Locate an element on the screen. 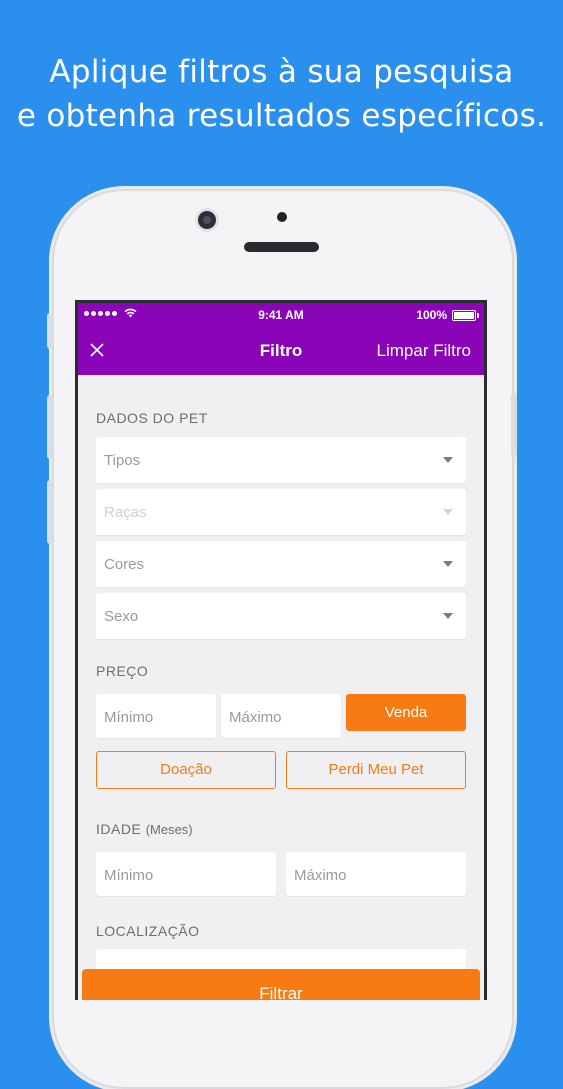 This screenshot has height=1089, width=563. nav-bar: Filtro Limpar Filtro is located at coordinates (281, 351).